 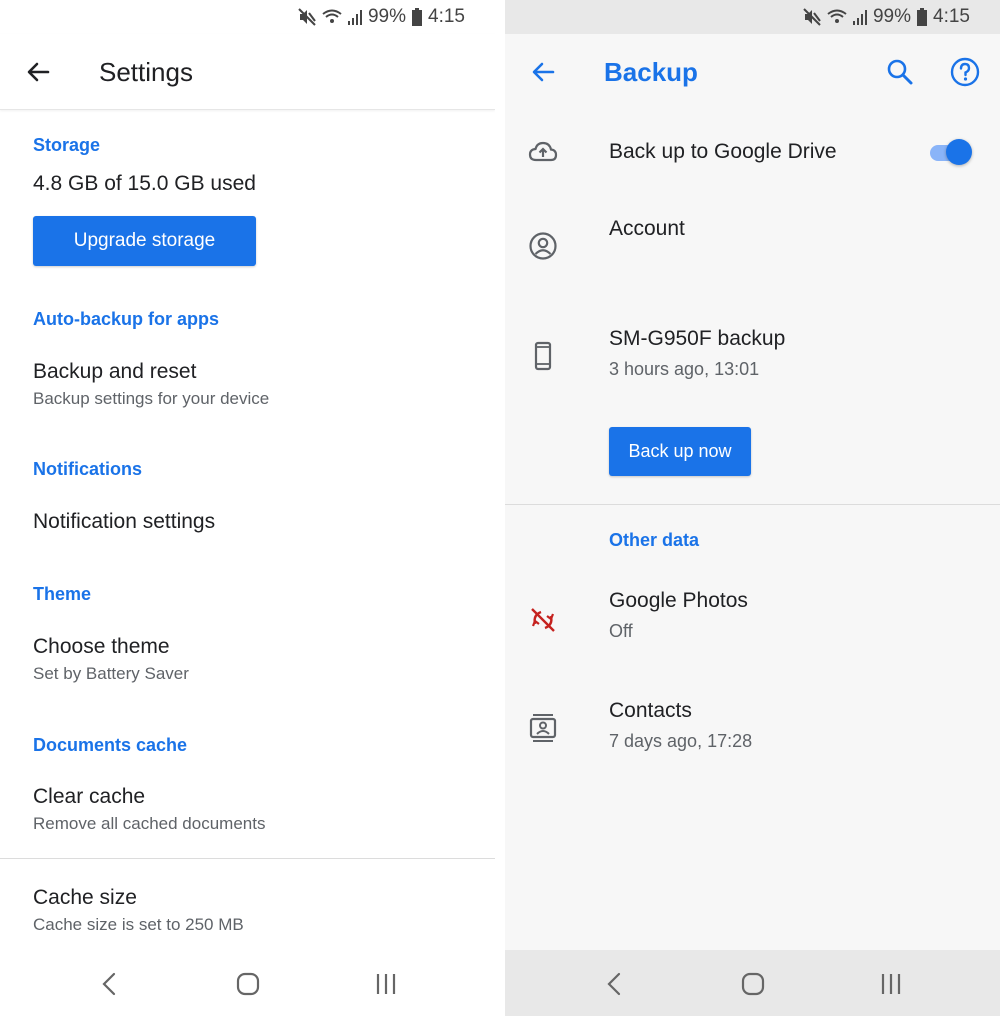 What do you see at coordinates (697, 338) in the screenshot?
I see `device-backup-name: SM-G950F backup` at bounding box center [697, 338].